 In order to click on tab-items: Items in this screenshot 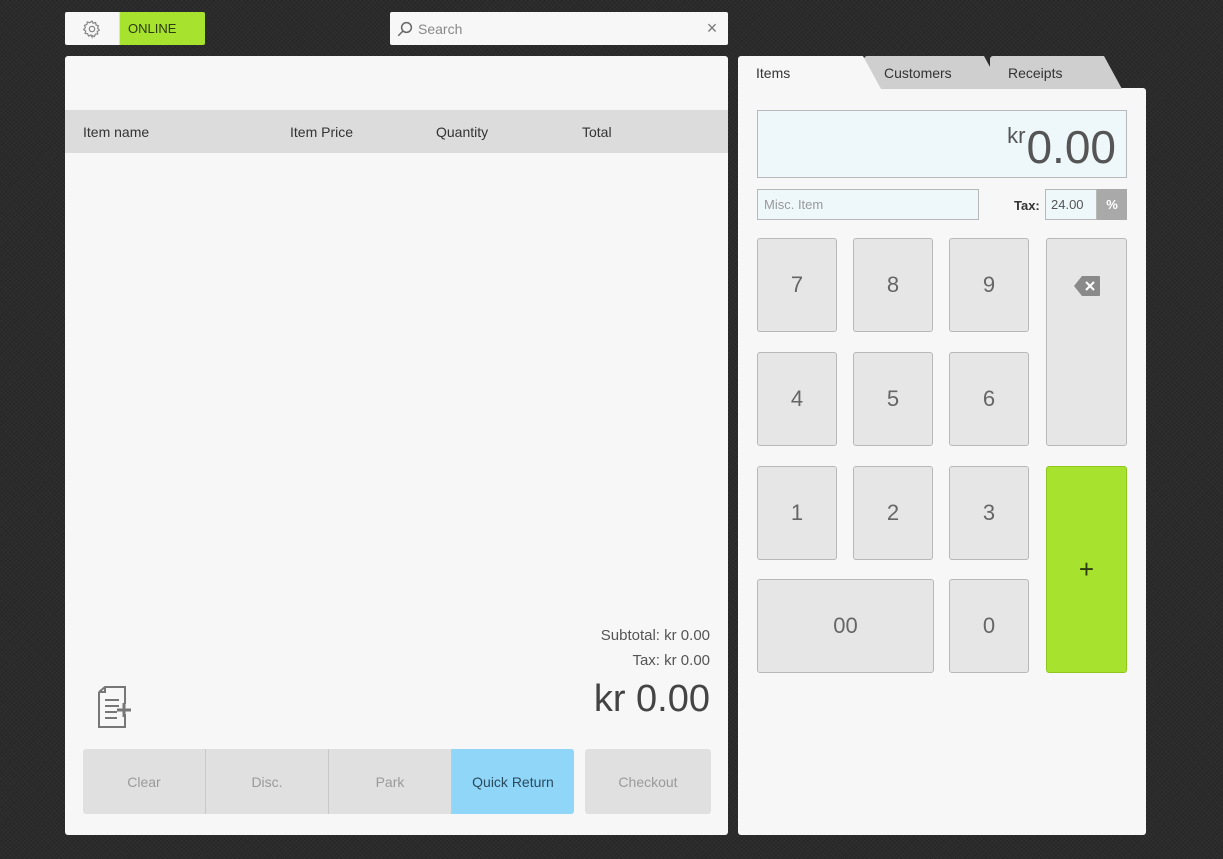, I will do `click(809, 72)`.